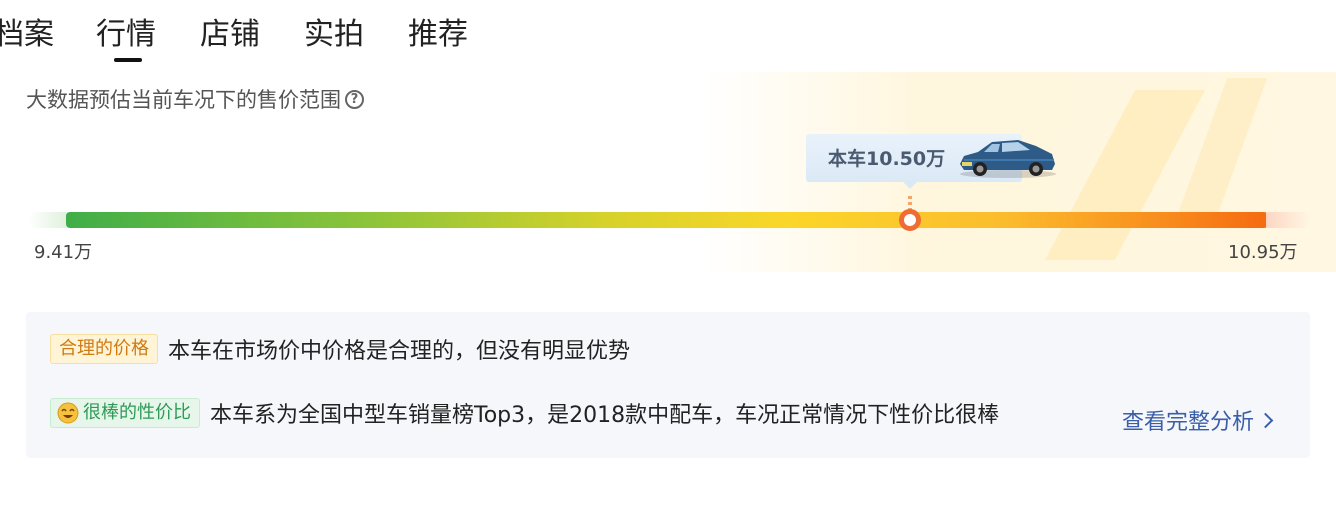 This screenshot has height=508, width=1336. Describe the element at coordinates (910, 185) in the screenshot. I see `tooltip-arrow` at that location.